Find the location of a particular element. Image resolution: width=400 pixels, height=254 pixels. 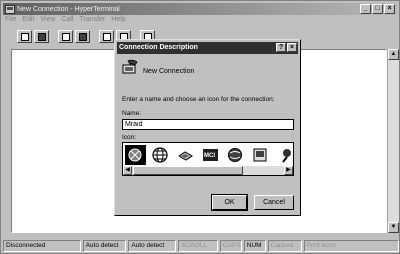

menu-view: View is located at coordinates (47, 21).